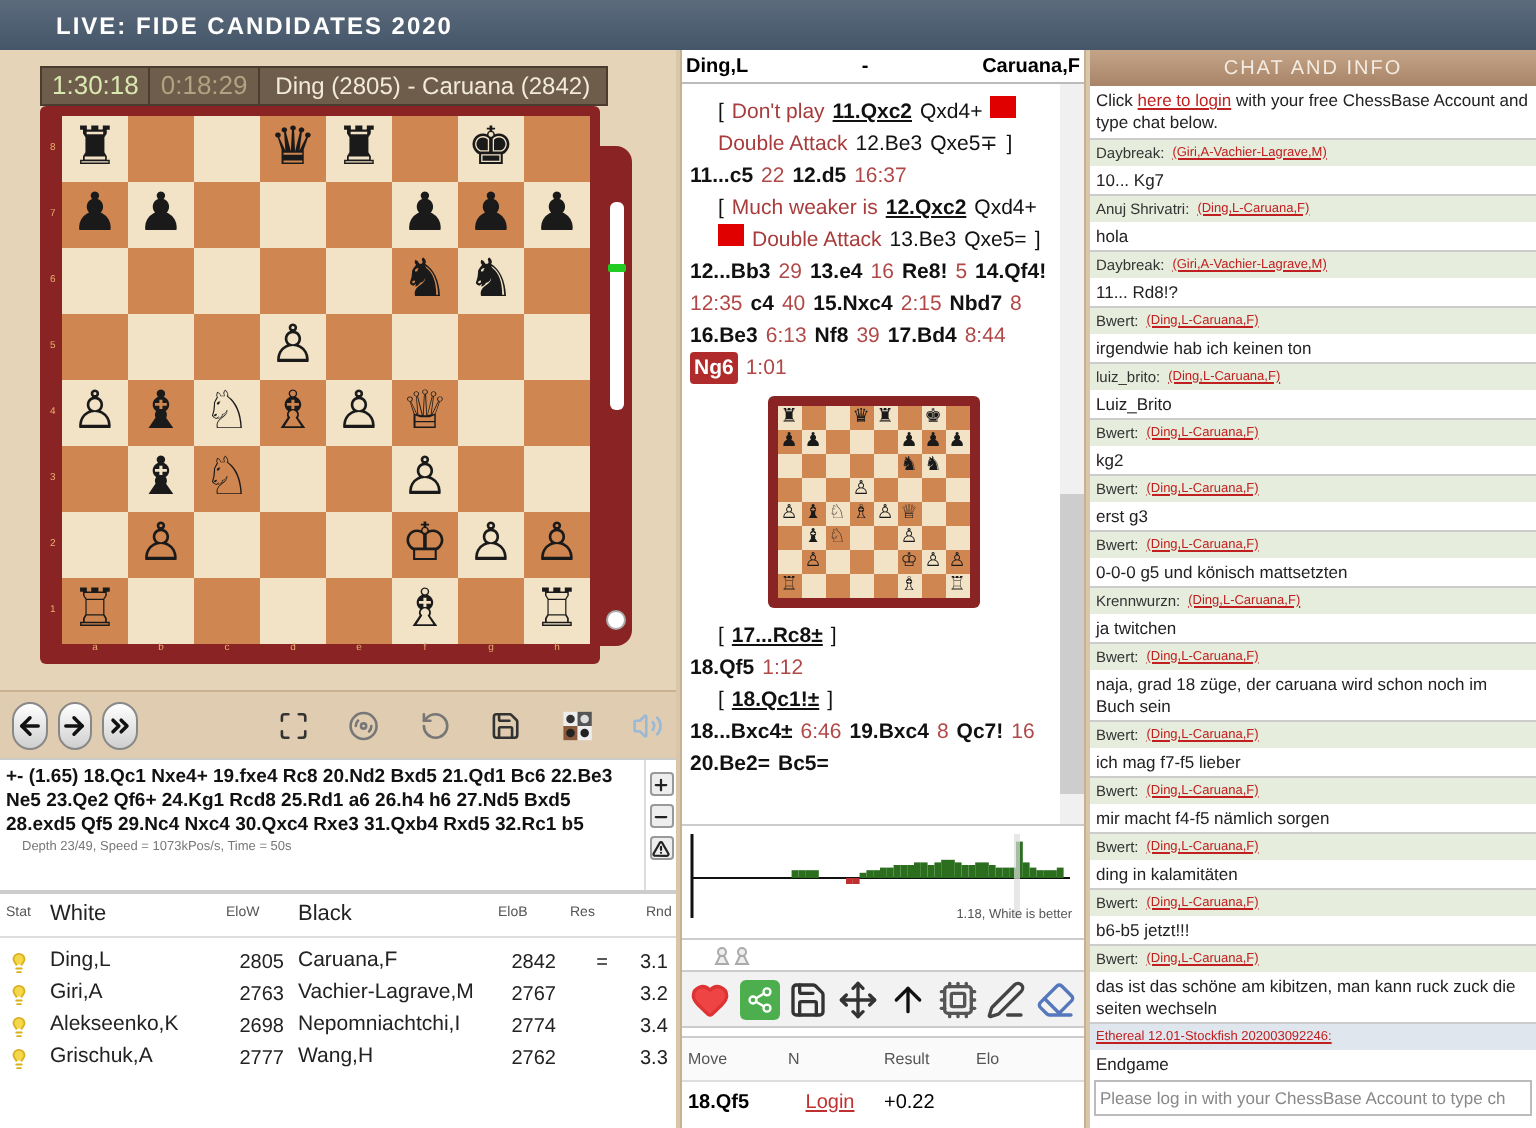 Image resolution: width=1536 pixels, height=1128 pixels. What do you see at coordinates (661, 816) in the screenshot?
I see `minus-button` at bounding box center [661, 816].